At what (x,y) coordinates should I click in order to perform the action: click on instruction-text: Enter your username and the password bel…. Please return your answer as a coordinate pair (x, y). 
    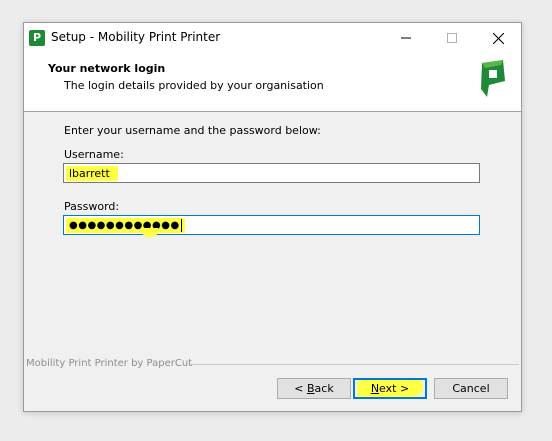
    Looking at the image, I should click on (192, 130).